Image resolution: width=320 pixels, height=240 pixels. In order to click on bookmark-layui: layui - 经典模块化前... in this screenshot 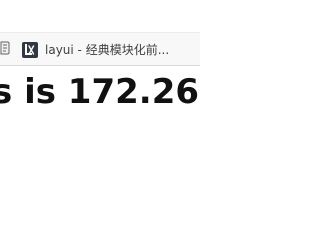, I will do `click(109, 50)`.